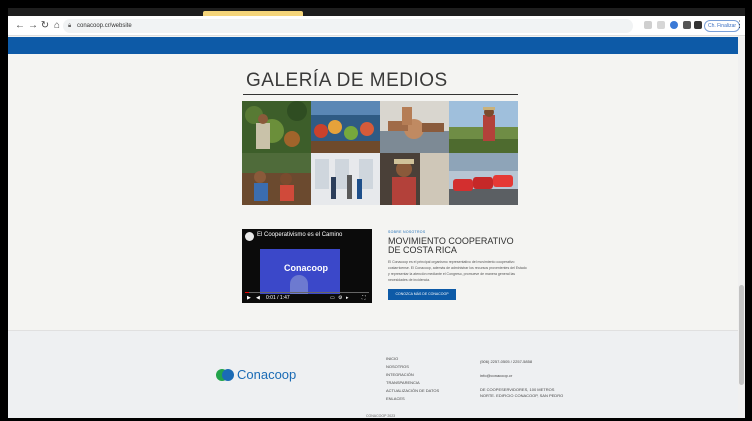  Describe the element at coordinates (412, 399) in the screenshot. I see `footer-link: ENLACES` at that location.